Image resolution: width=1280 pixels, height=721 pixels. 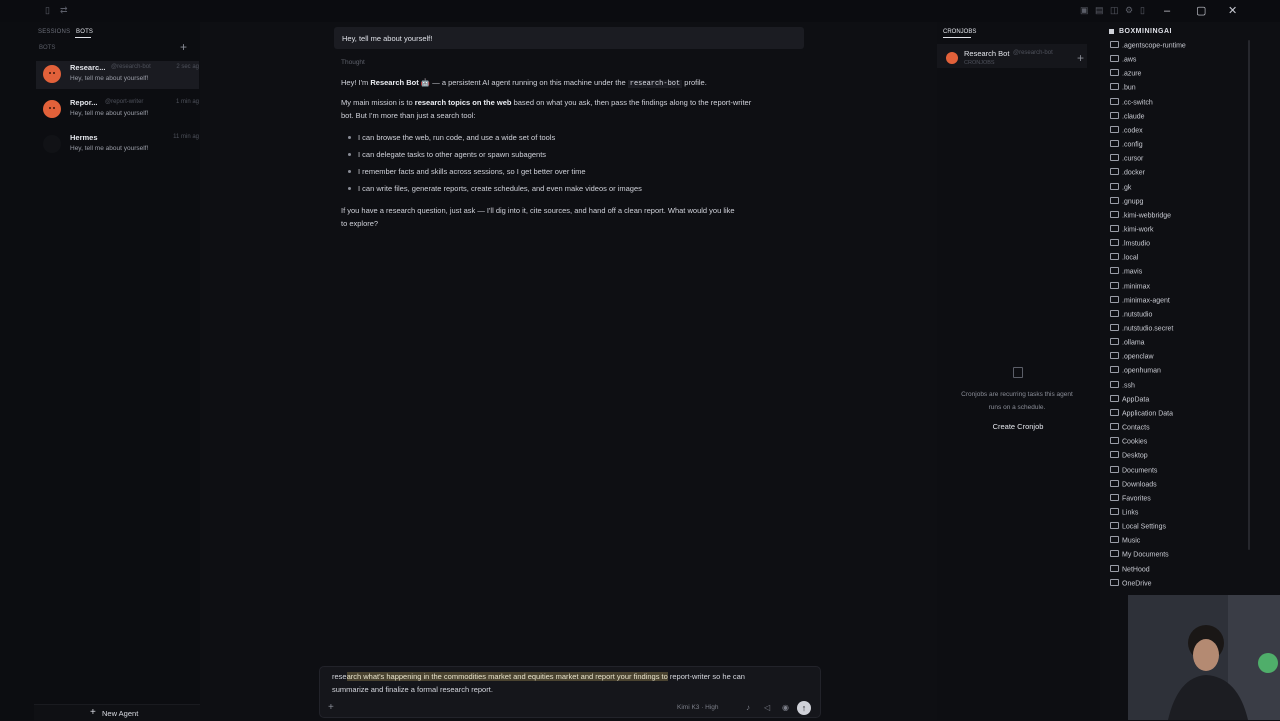 What do you see at coordinates (1123, 62) in the screenshot?
I see `file-tree-item: .aws` at bounding box center [1123, 62].